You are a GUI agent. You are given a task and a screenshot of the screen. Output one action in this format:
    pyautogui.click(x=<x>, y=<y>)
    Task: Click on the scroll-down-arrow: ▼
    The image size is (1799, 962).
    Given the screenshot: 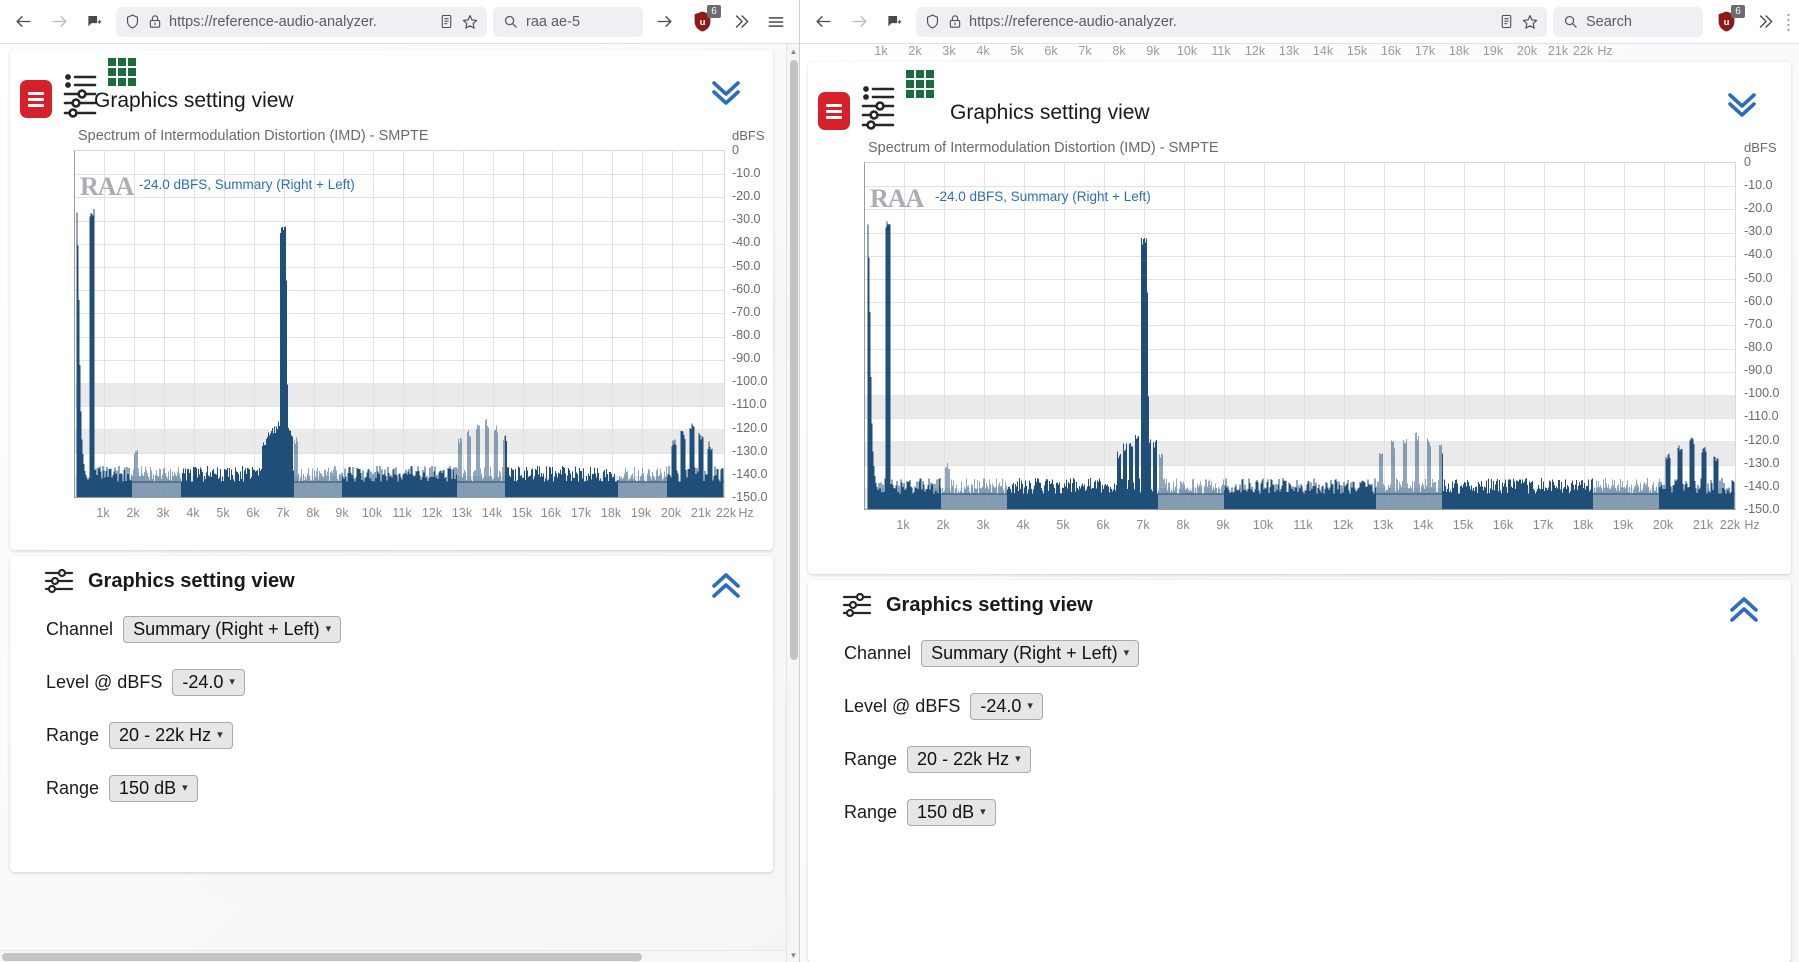 What is the action you would take?
    pyautogui.click(x=793, y=955)
    